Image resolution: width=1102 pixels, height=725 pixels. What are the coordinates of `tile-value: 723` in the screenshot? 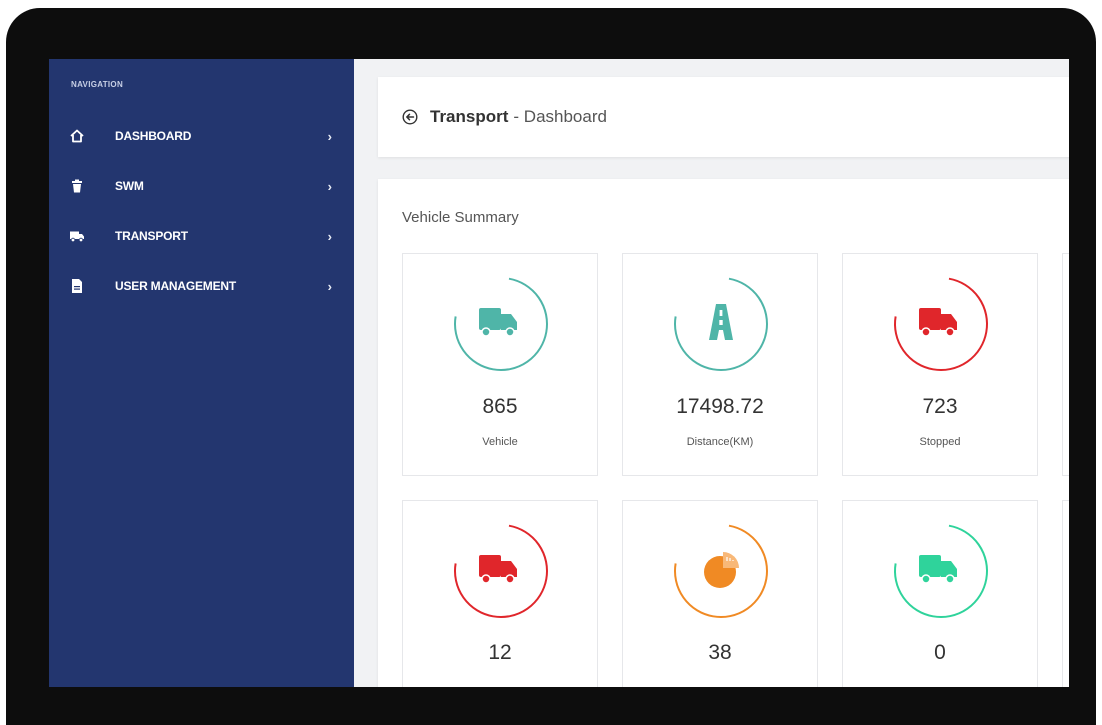 It's located at (940, 406).